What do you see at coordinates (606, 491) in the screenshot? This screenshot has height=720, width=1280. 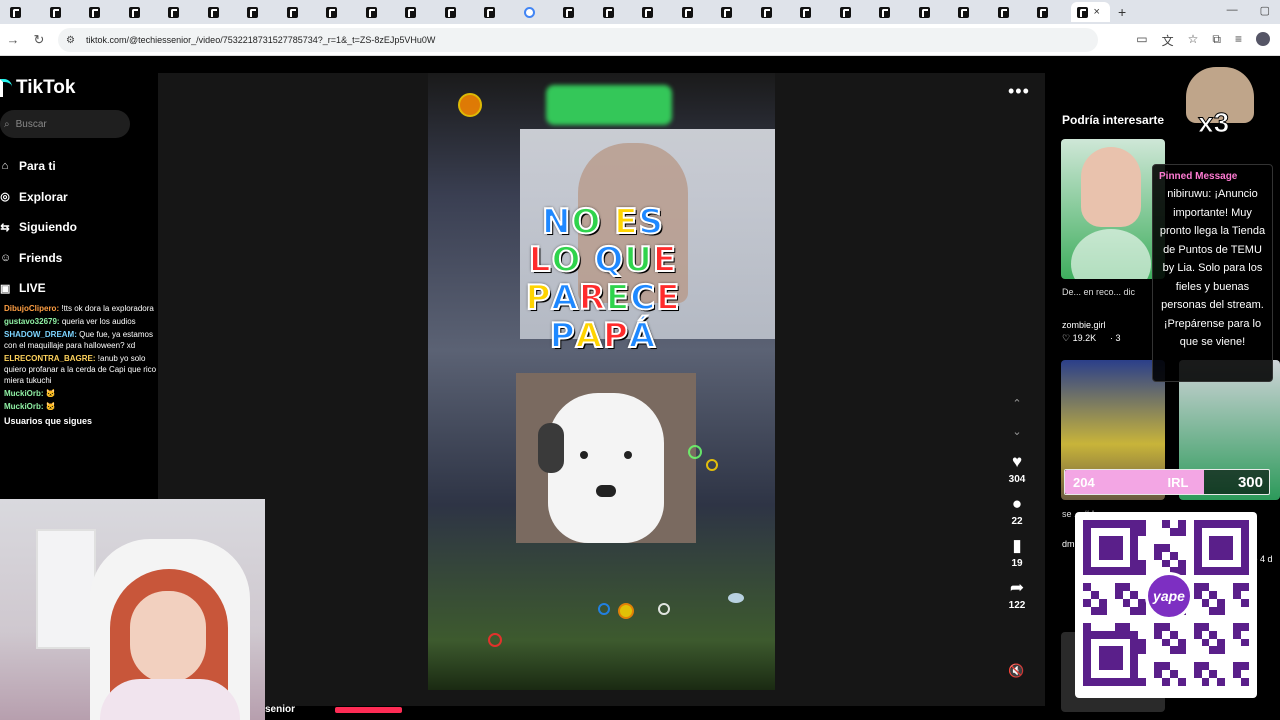 I see `puppy-nose-graphic` at bounding box center [606, 491].